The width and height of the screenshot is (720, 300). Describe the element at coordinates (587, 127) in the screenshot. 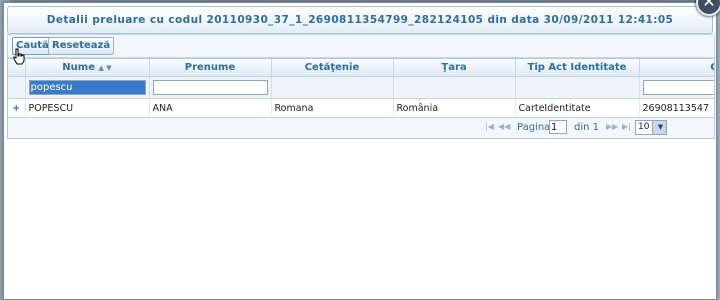

I see `page-count: din 1` at that location.